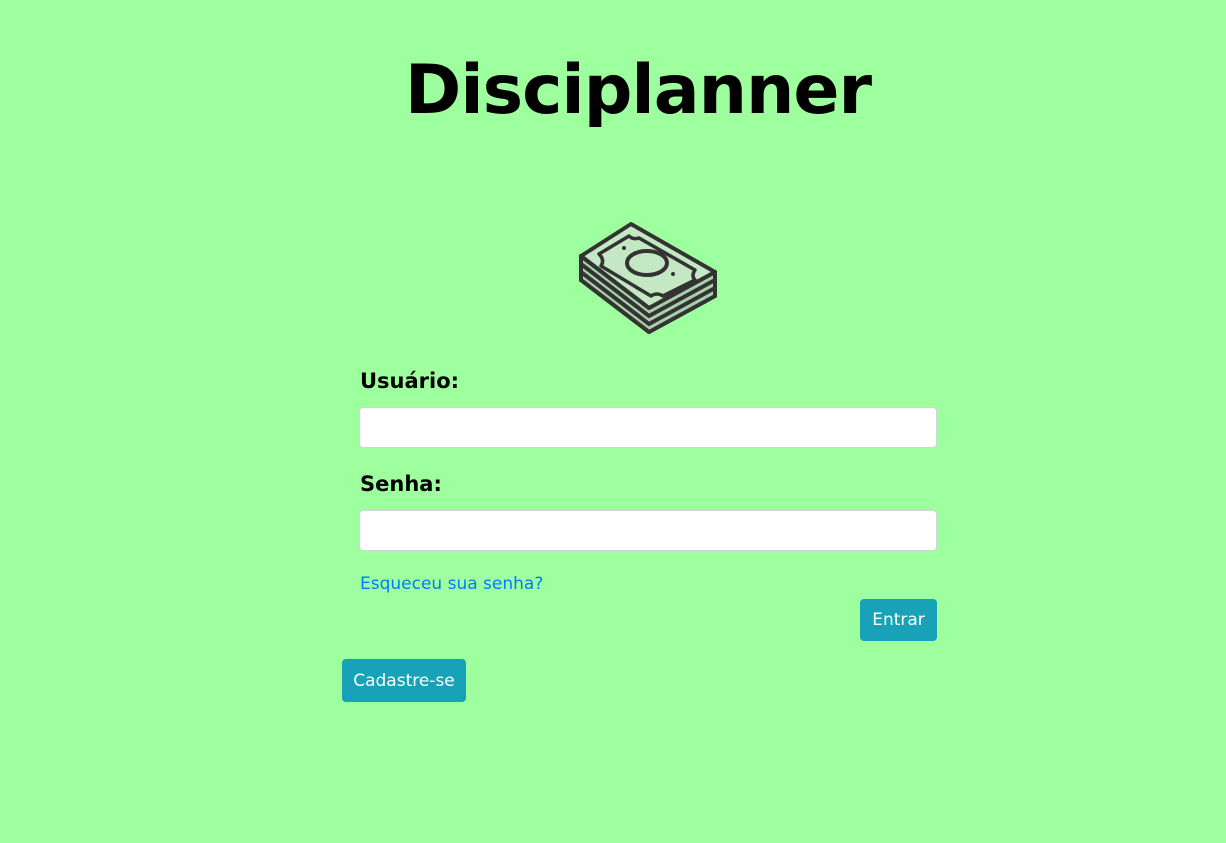 The height and width of the screenshot is (843, 1226). Describe the element at coordinates (404, 680) in the screenshot. I see `register-button: Cadastre-se` at that location.